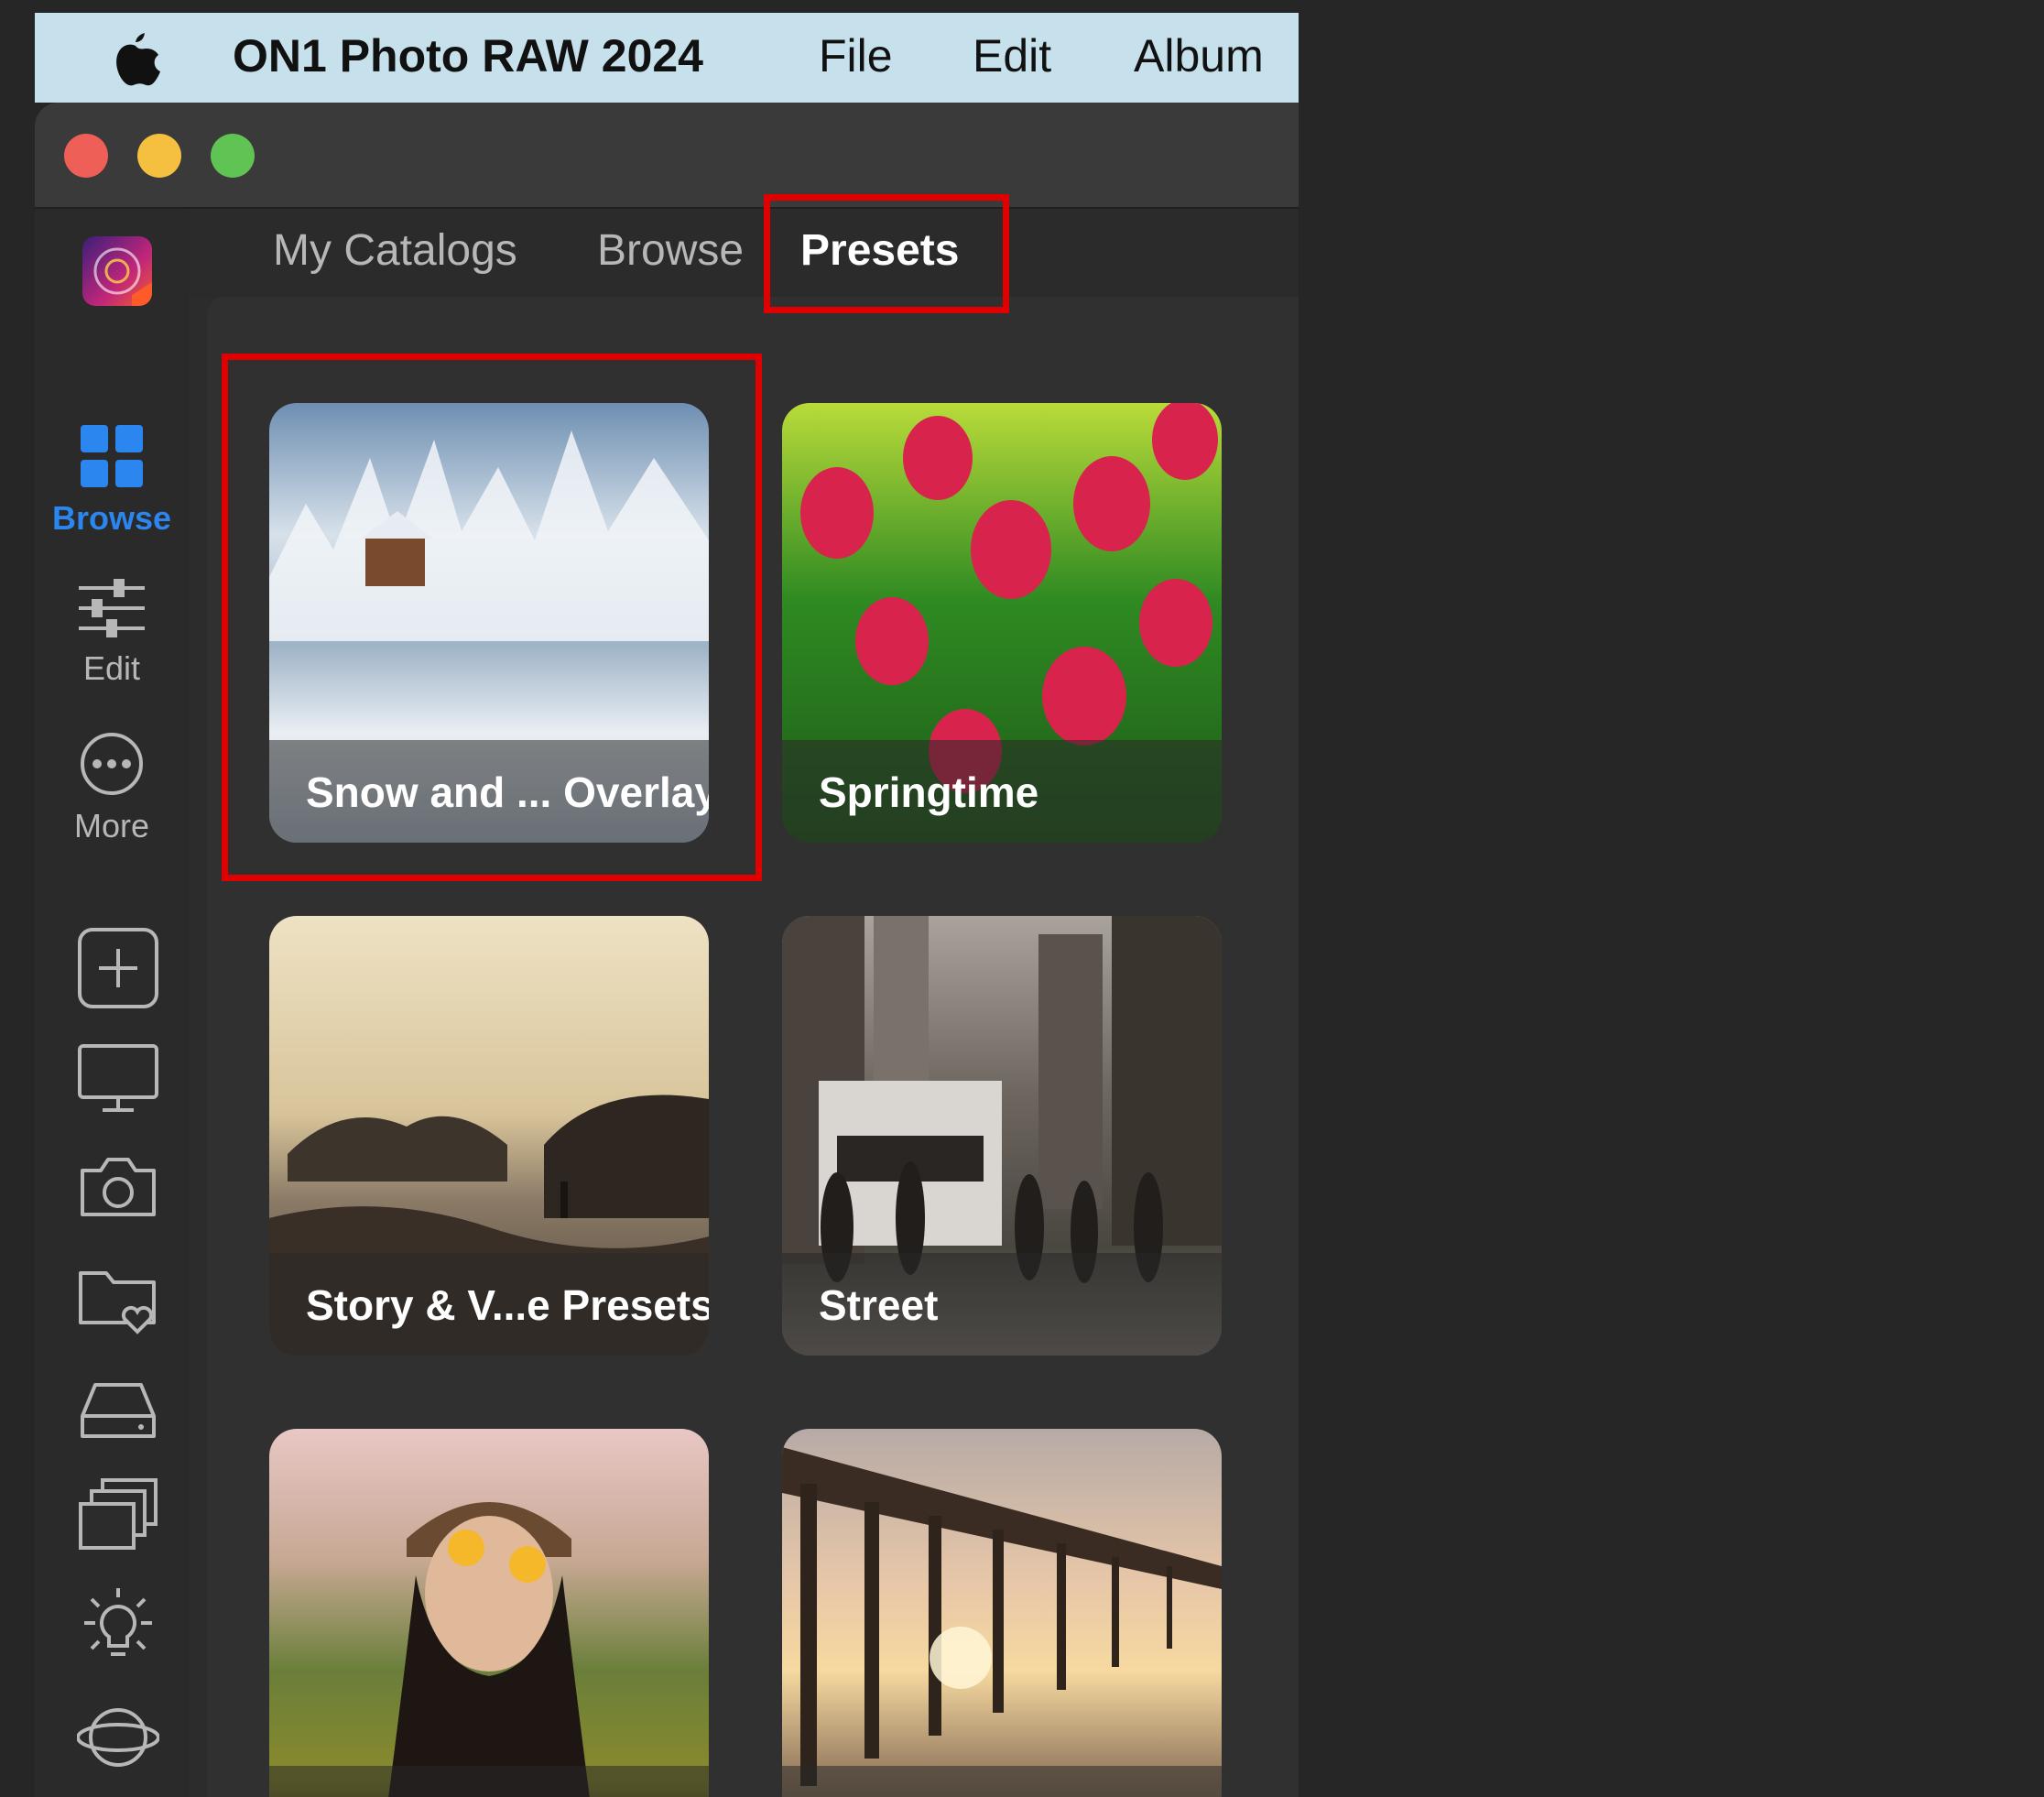 The width and height of the screenshot is (2044, 1797). Describe the element at coordinates (1002, 1616) in the screenshot. I see `pier-sunset-image` at that location.